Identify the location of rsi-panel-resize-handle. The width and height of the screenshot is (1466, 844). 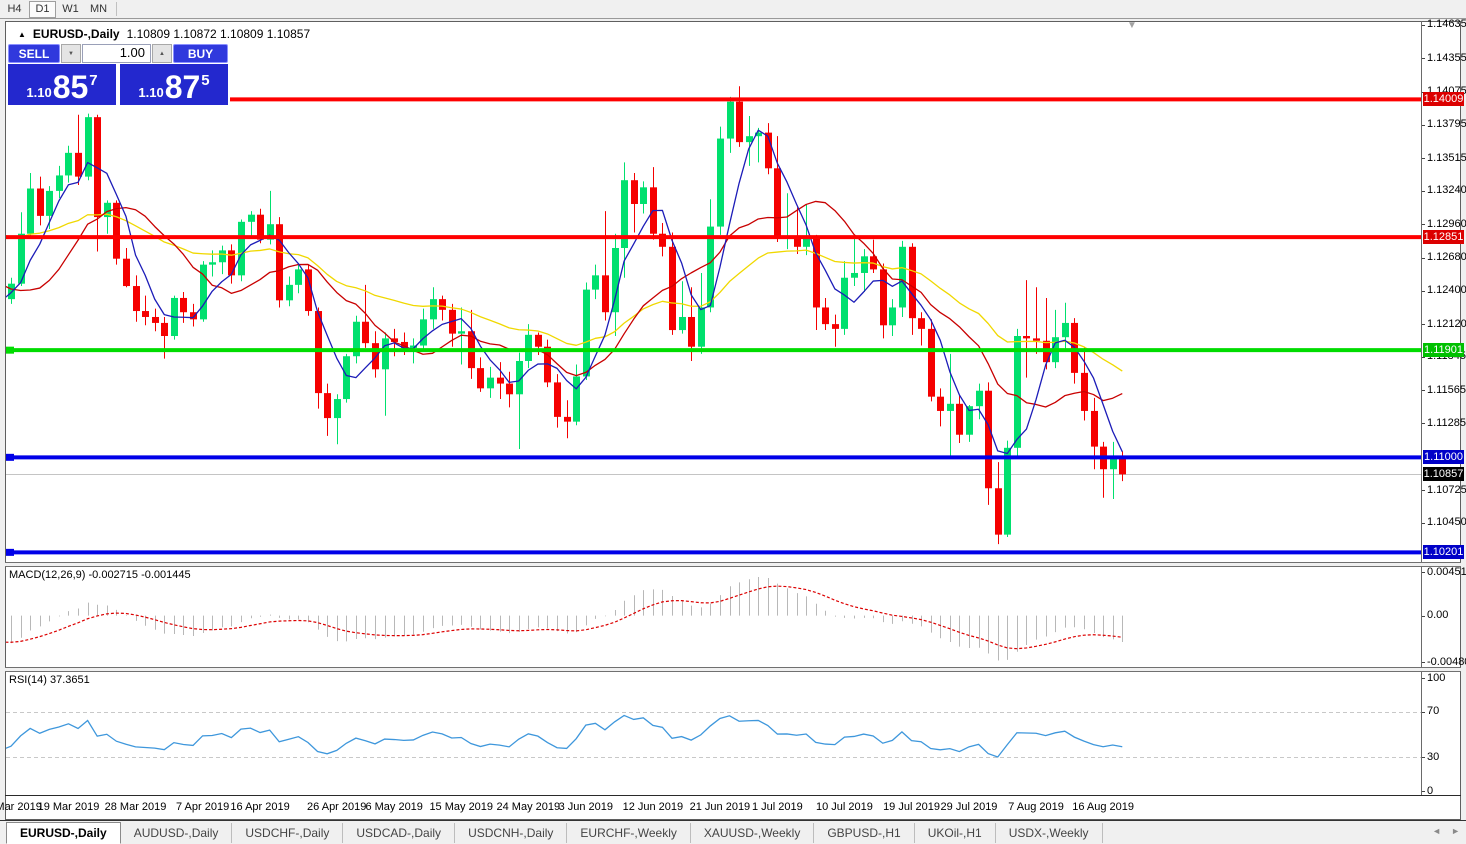
(733, 669).